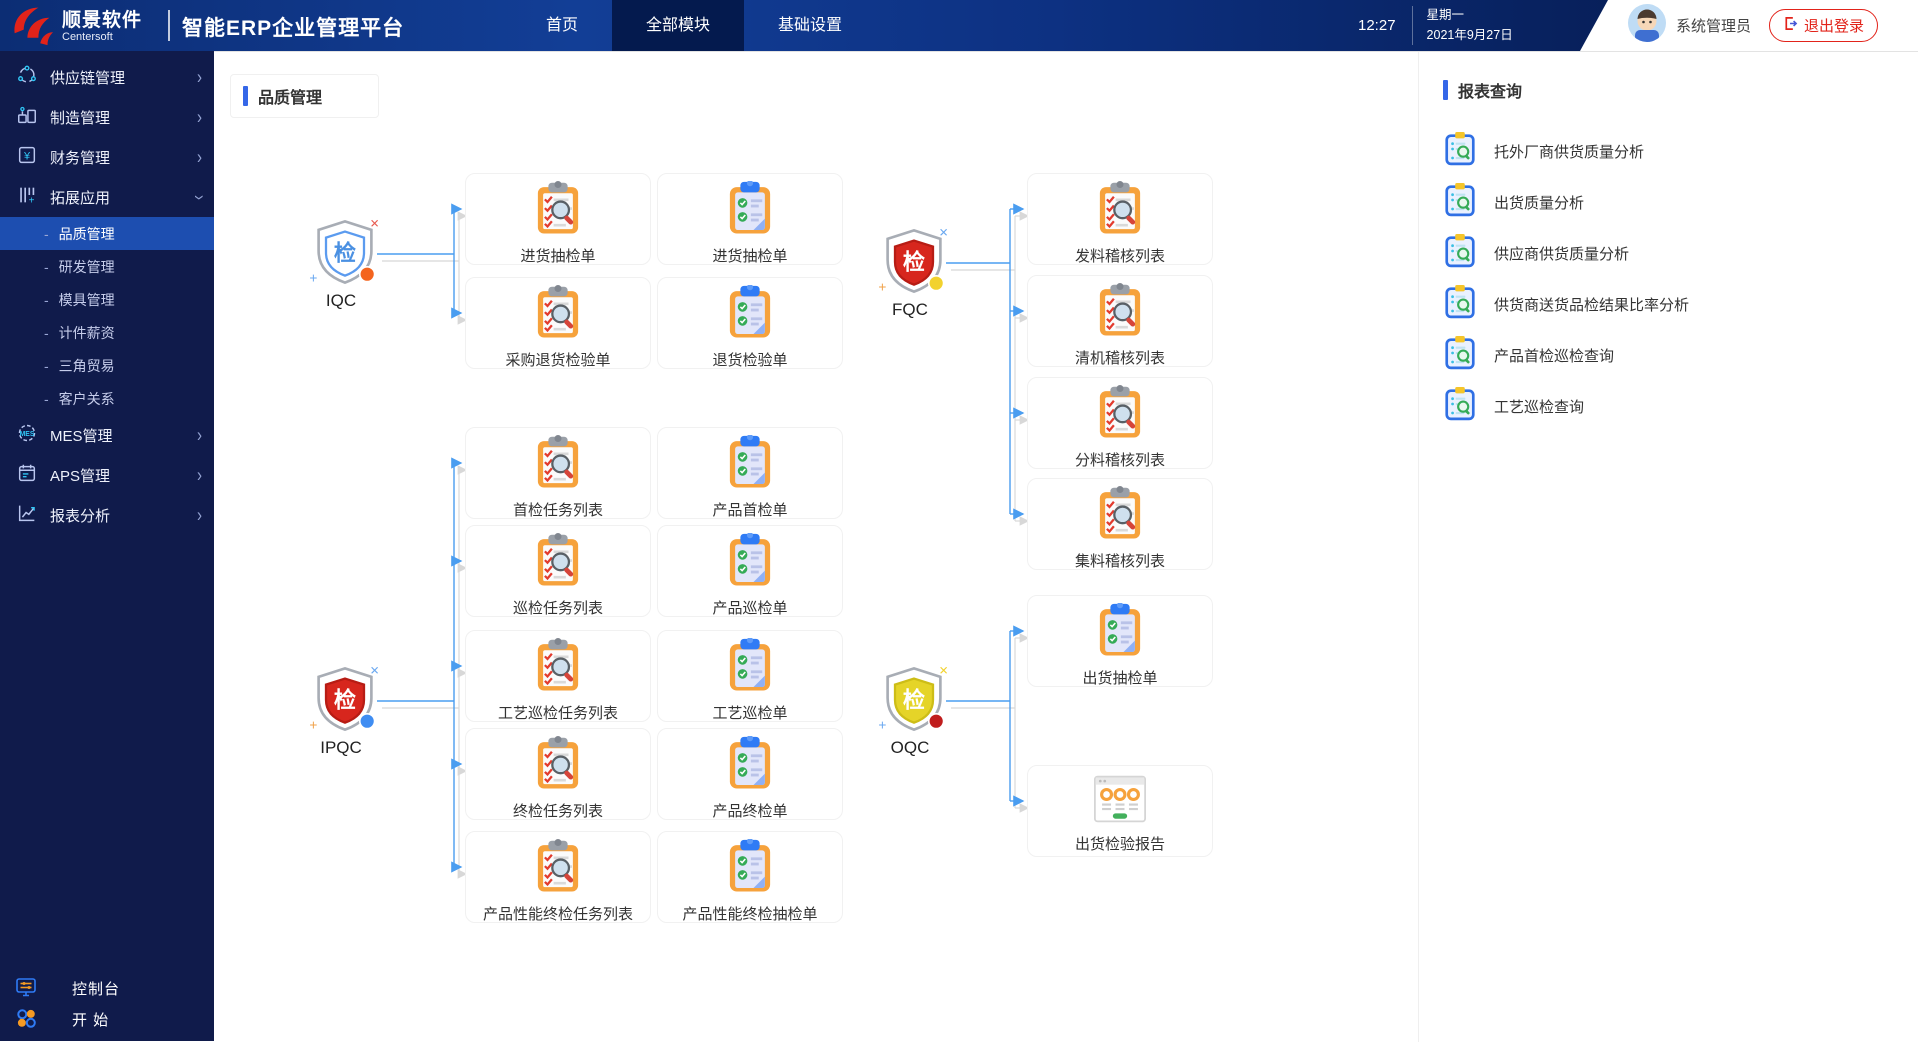 This screenshot has width=1918, height=1042. What do you see at coordinates (102, 20) in the screenshot?
I see `logo-title: 顺景软件` at bounding box center [102, 20].